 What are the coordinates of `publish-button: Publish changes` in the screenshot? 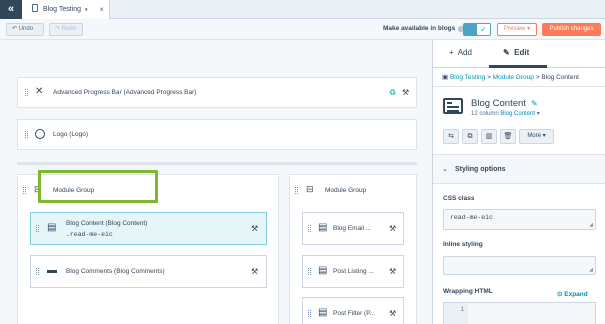 It's located at (571, 29).